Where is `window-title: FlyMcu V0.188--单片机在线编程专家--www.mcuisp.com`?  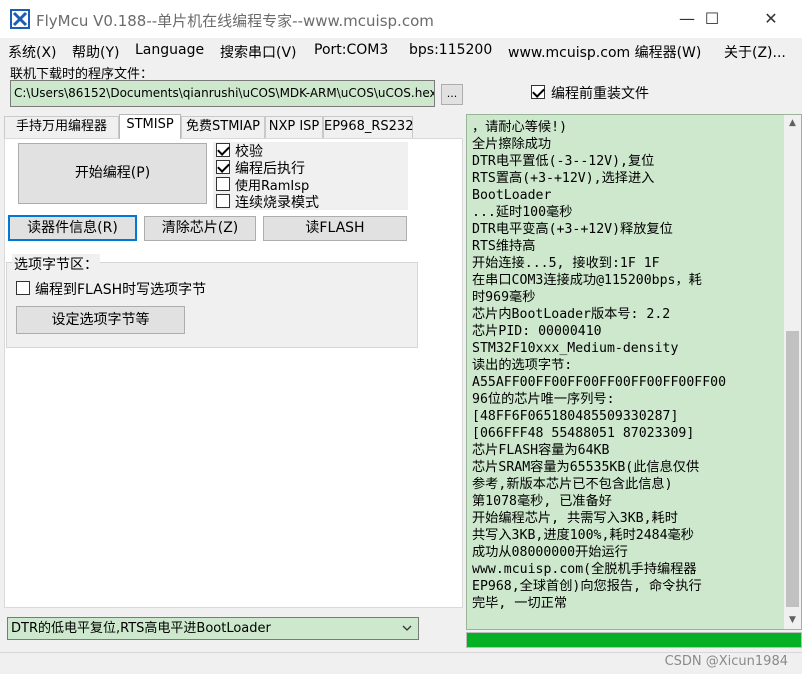 window-title: FlyMcu V0.188--单片机在线编程专家--www.mcuisp.com is located at coordinates (235, 21).